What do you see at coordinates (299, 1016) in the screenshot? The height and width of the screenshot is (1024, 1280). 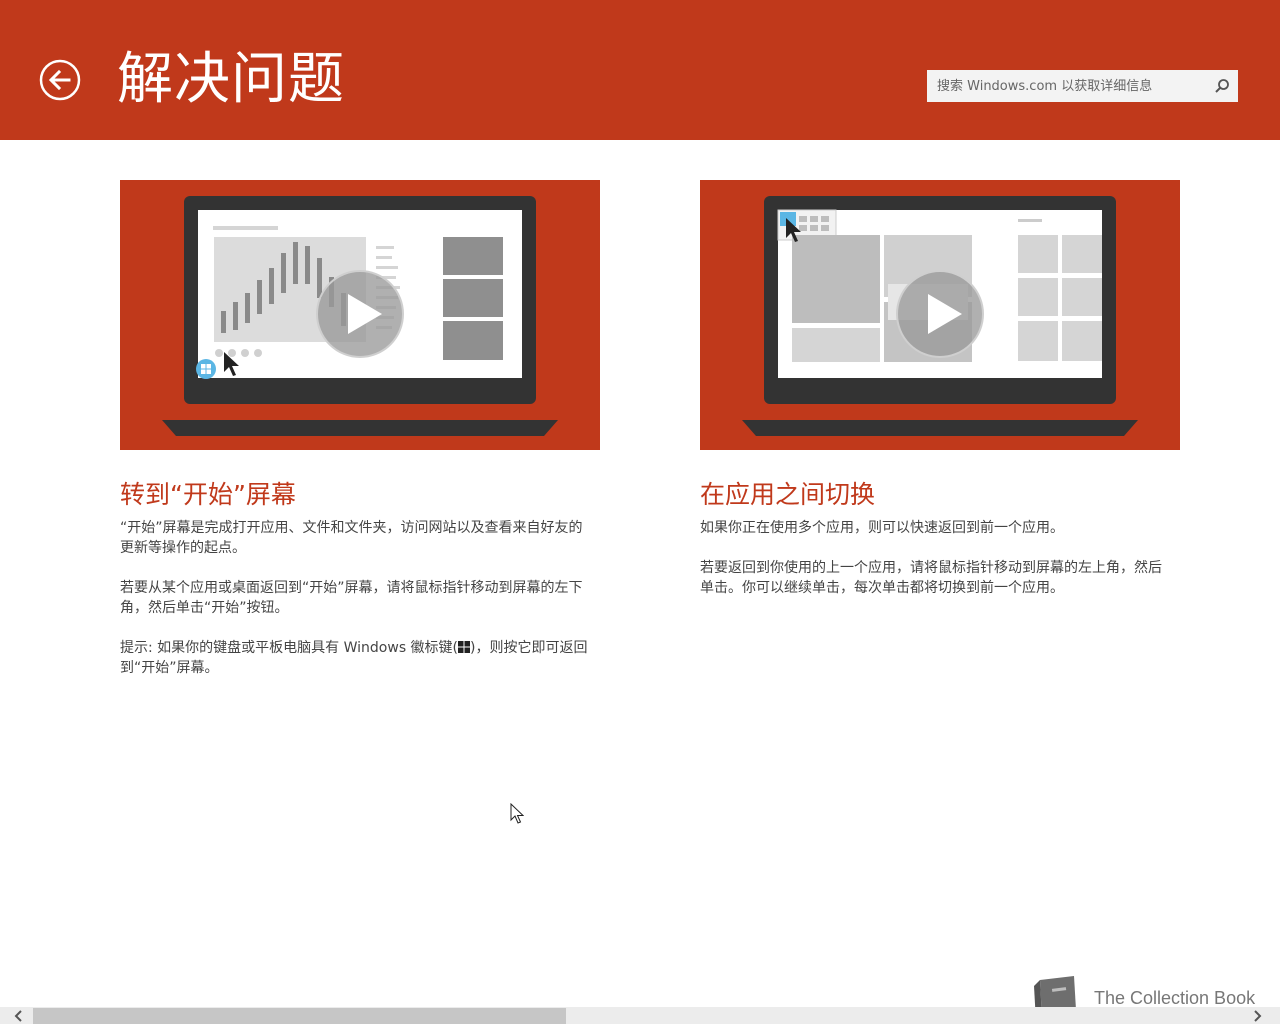 I see `scrollbar-thumb` at bounding box center [299, 1016].